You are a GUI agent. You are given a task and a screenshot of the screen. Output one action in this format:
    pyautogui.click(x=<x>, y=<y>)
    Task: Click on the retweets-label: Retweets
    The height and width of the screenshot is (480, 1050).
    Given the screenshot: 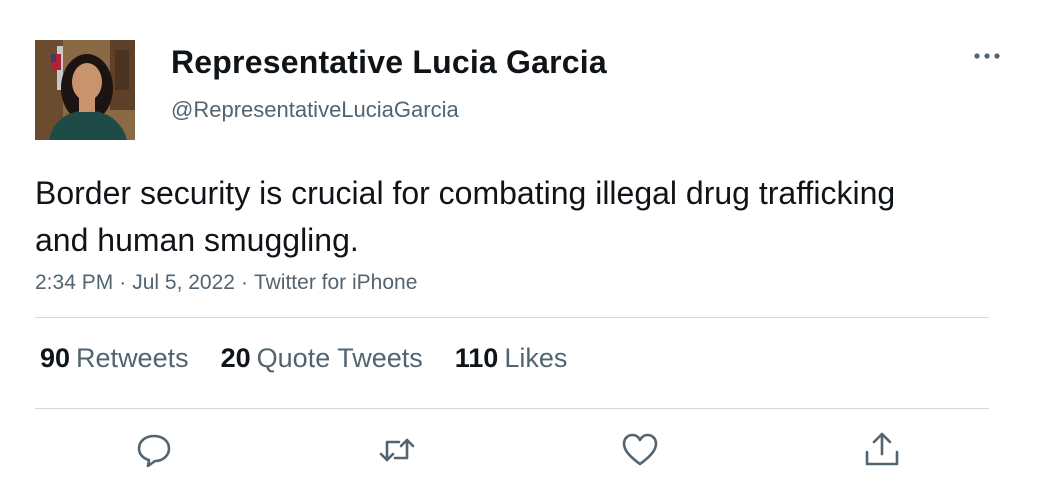 What is the action you would take?
    pyautogui.click(x=132, y=358)
    